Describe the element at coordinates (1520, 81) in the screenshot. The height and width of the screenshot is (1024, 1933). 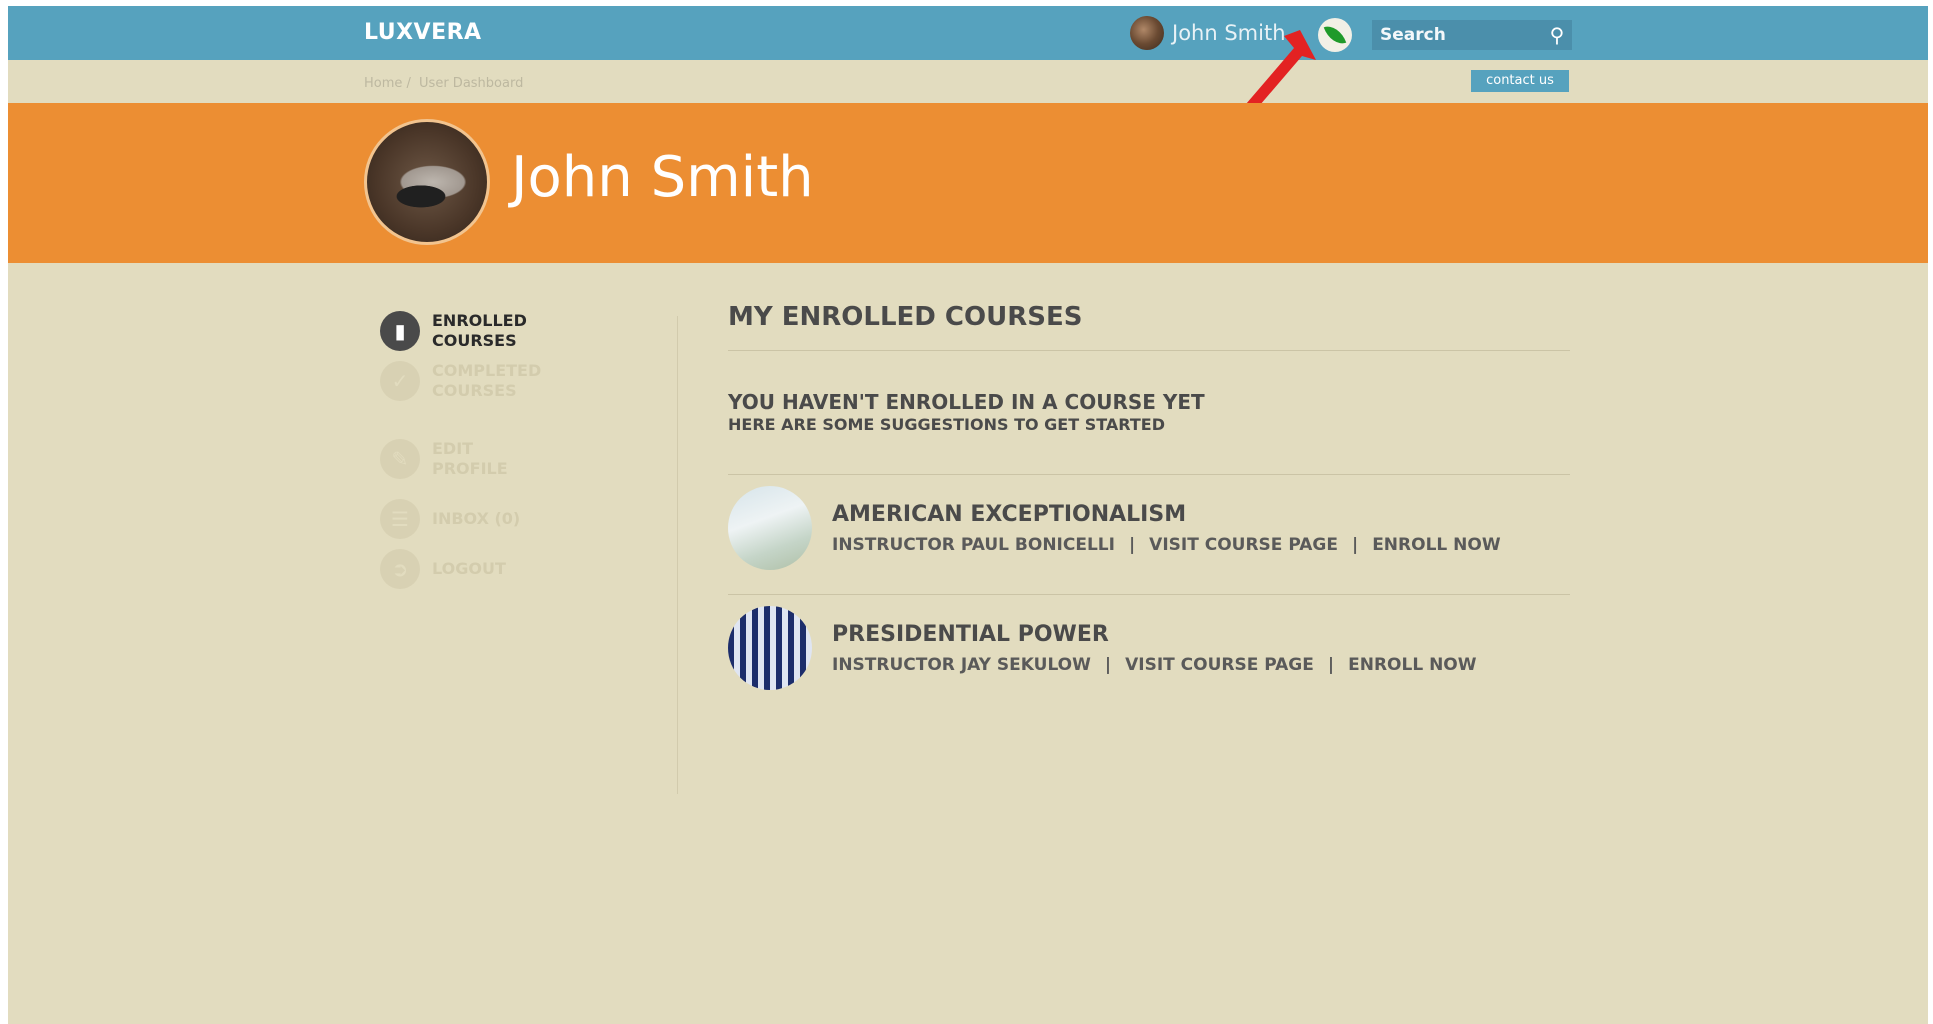
I see `contact-us-button: contact us` at that location.